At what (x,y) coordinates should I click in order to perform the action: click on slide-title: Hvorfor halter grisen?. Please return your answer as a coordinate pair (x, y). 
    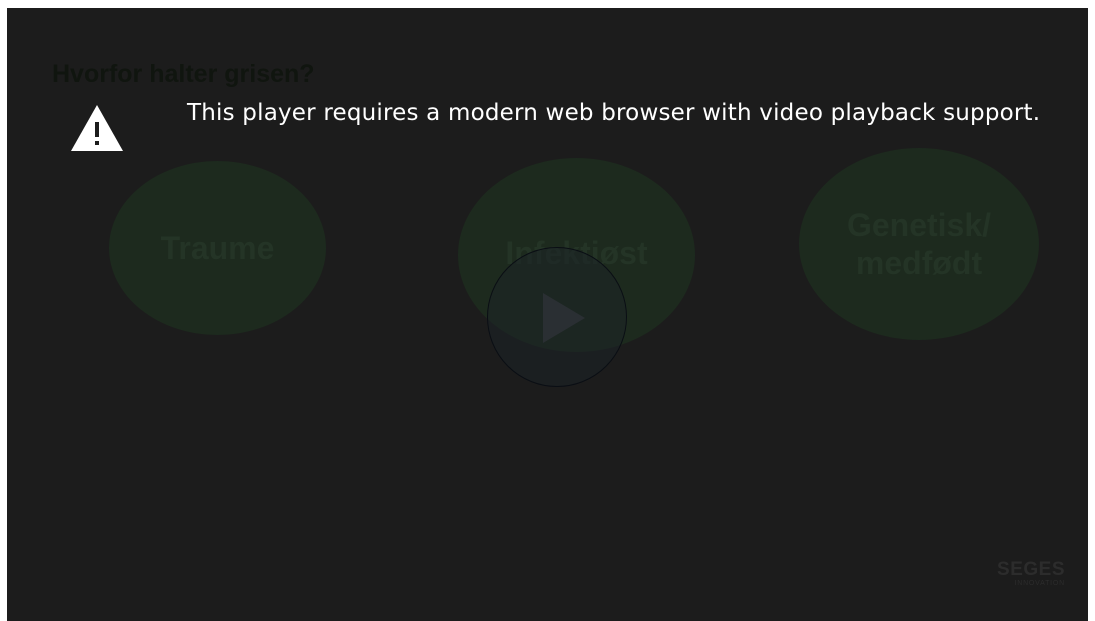
    Looking at the image, I should click on (183, 74).